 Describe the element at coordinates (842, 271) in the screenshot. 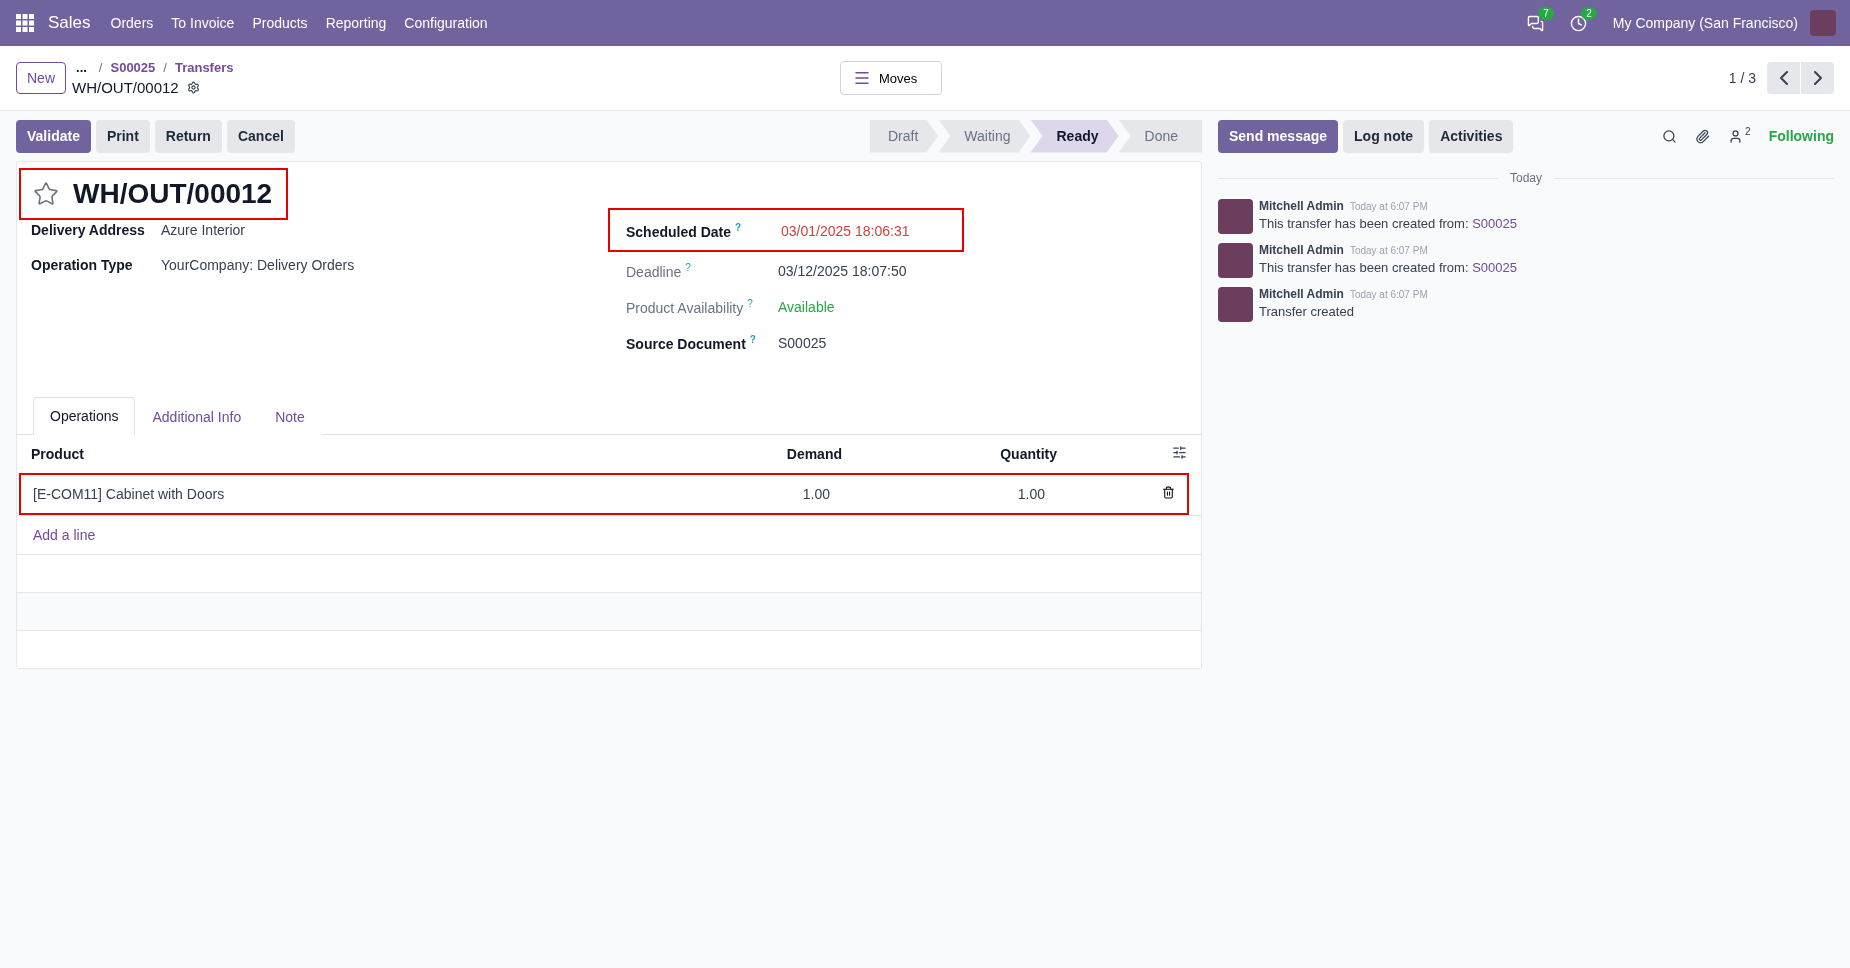

I see `field-value: 03/12/2025 18:07:50` at that location.